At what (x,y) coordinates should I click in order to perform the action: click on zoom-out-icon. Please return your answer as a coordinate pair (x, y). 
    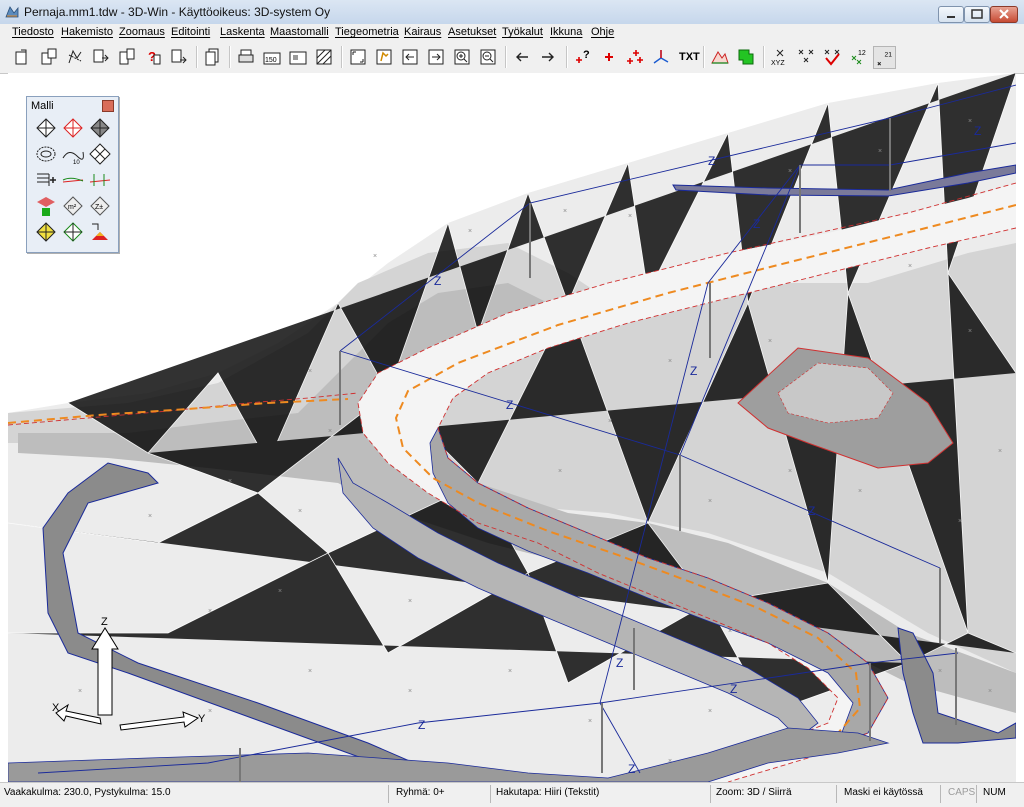
    Looking at the image, I should click on (488, 57).